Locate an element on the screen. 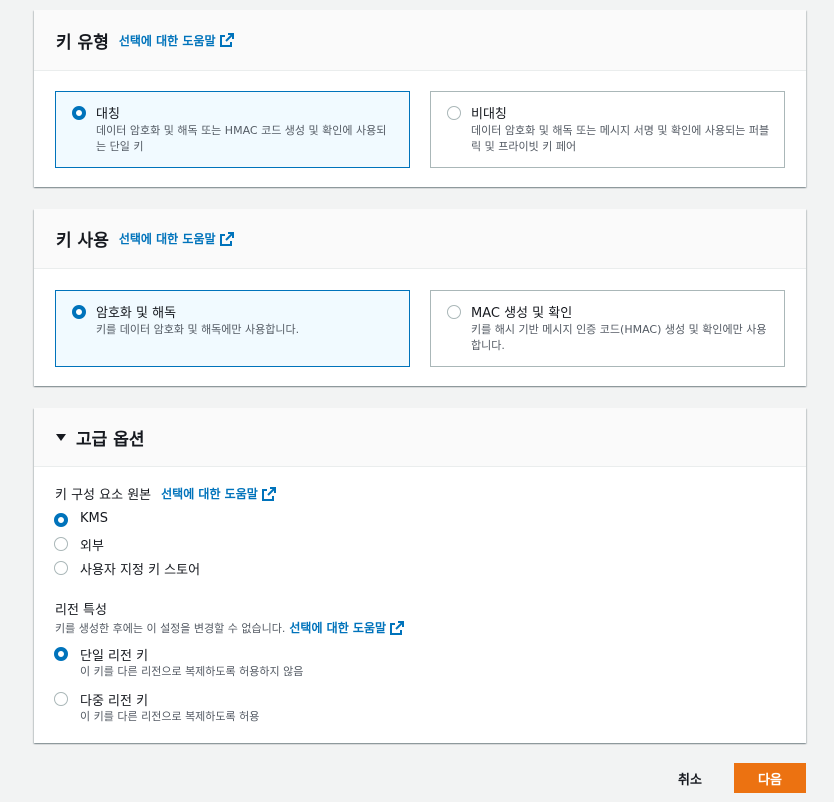 This screenshot has height=802, width=834. key-type-symmetric-radio is located at coordinates (79, 113).